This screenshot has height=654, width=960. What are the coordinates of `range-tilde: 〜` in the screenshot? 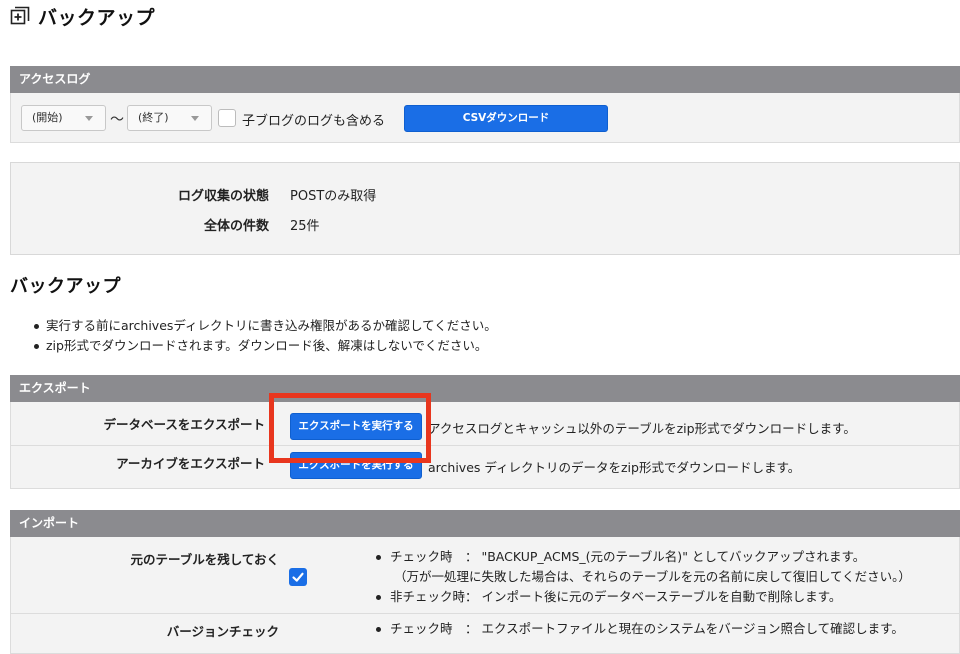 It's located at (117, 120).